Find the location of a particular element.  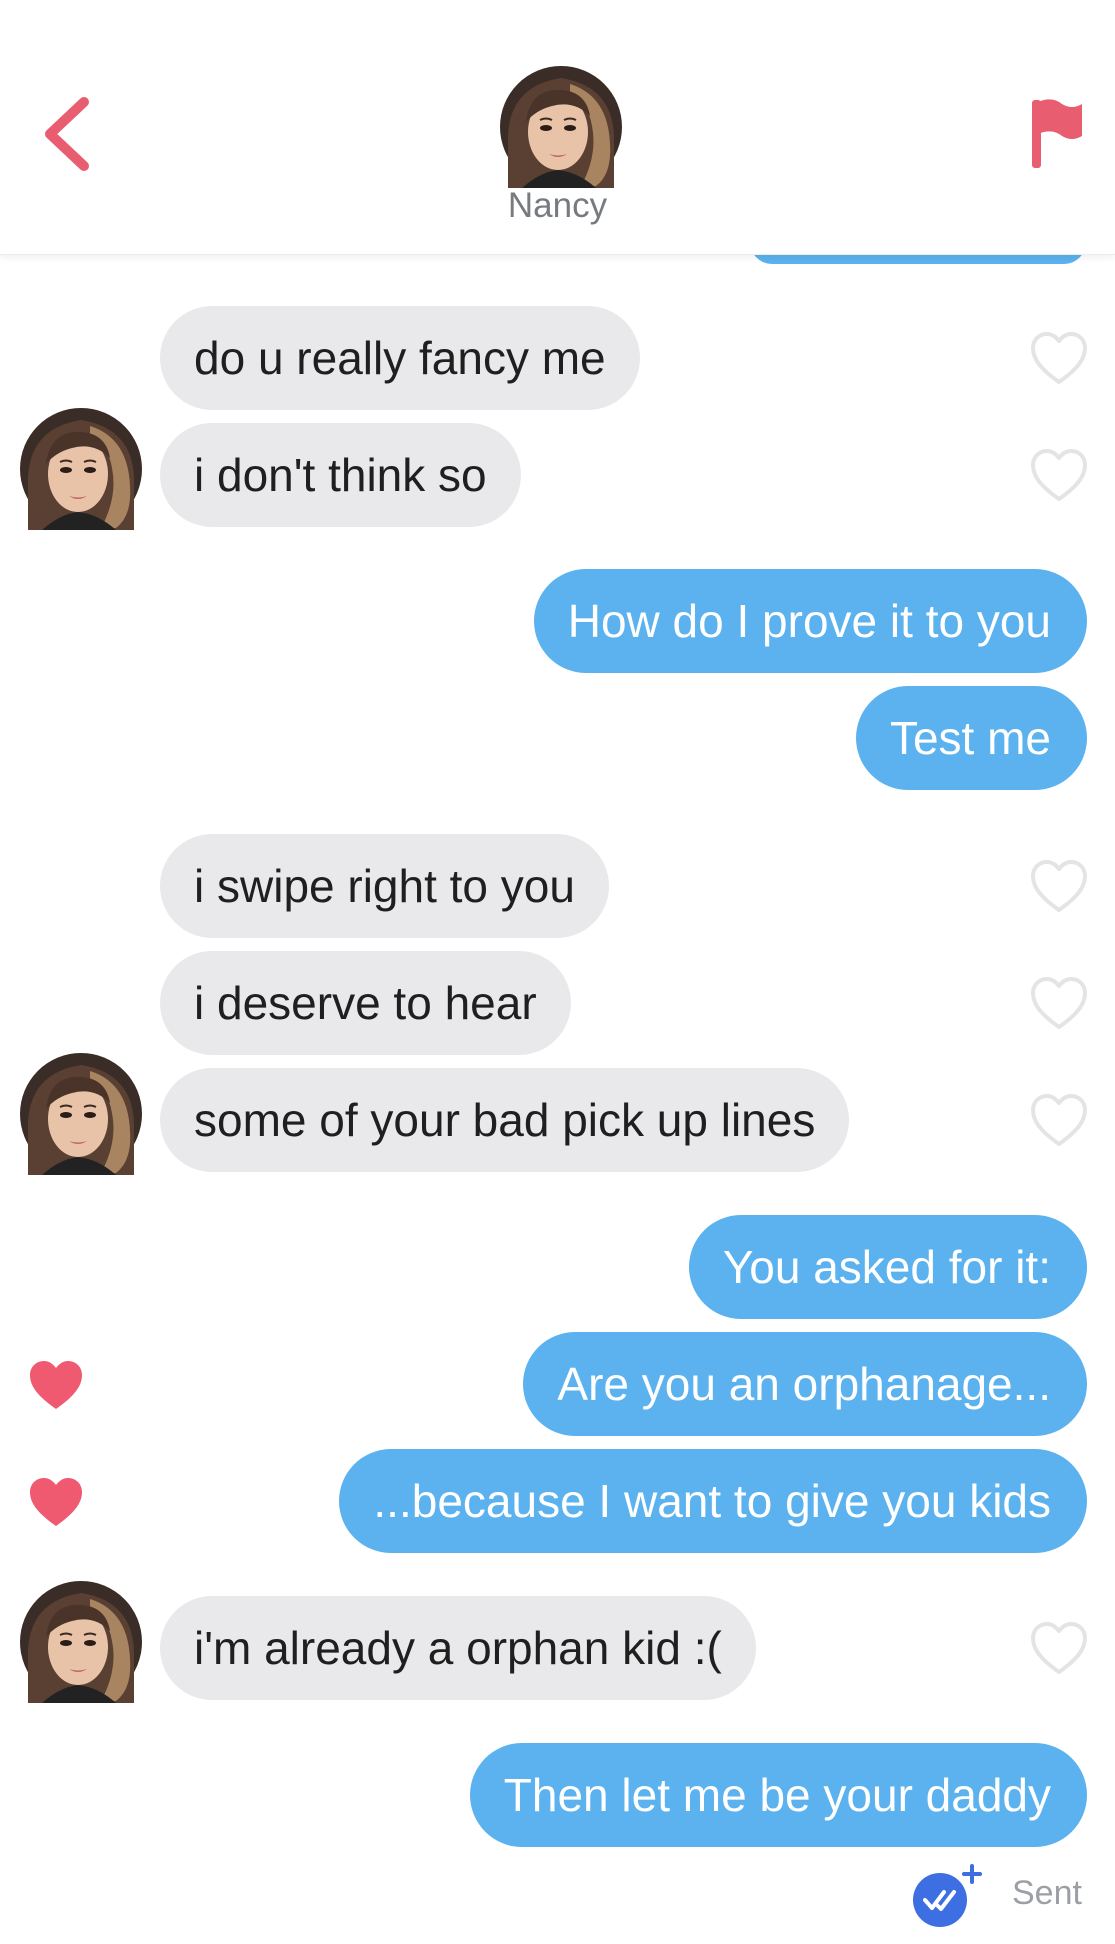

incoming-message: i deserve to hear is located at coordinates (365, 1003).